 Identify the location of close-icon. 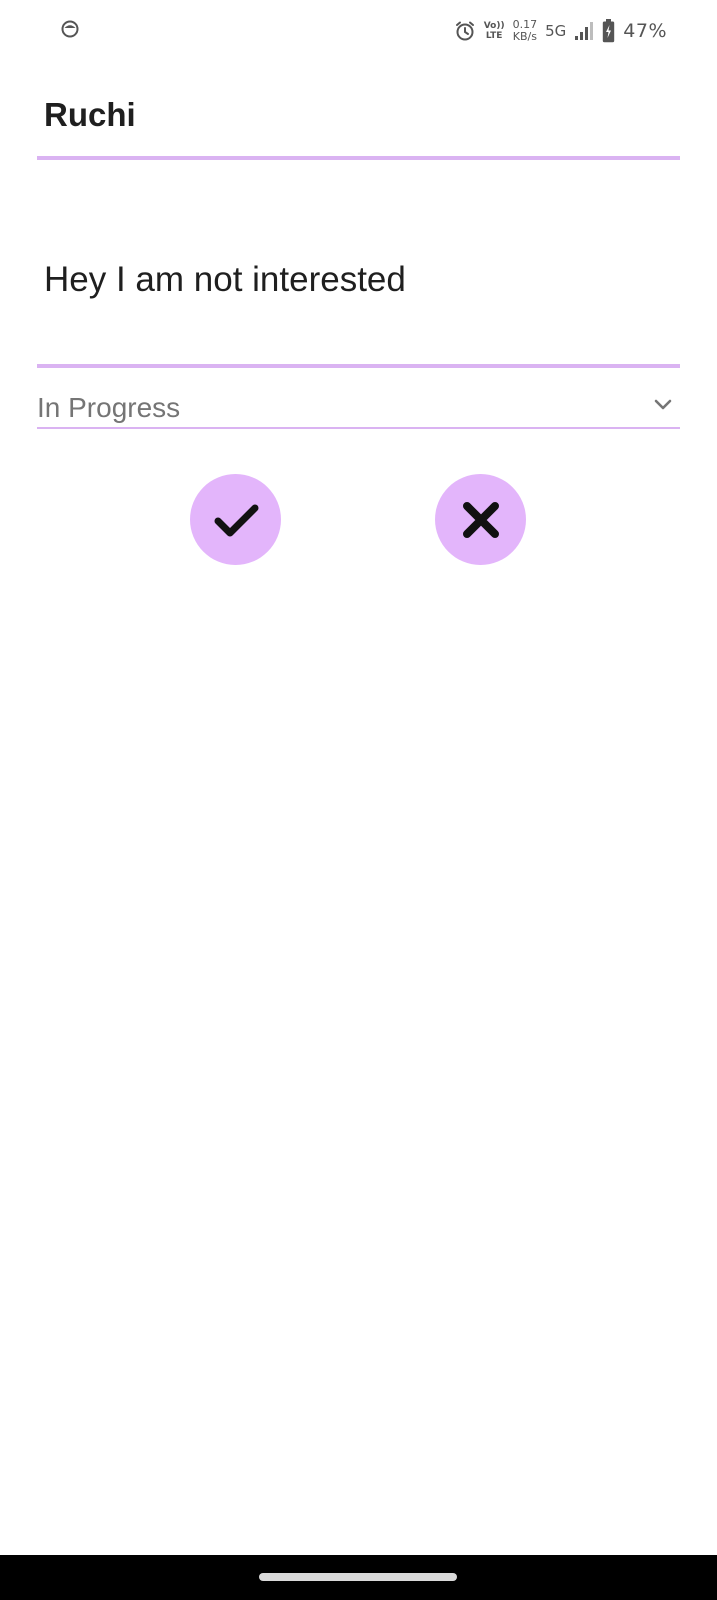
(480, 519).